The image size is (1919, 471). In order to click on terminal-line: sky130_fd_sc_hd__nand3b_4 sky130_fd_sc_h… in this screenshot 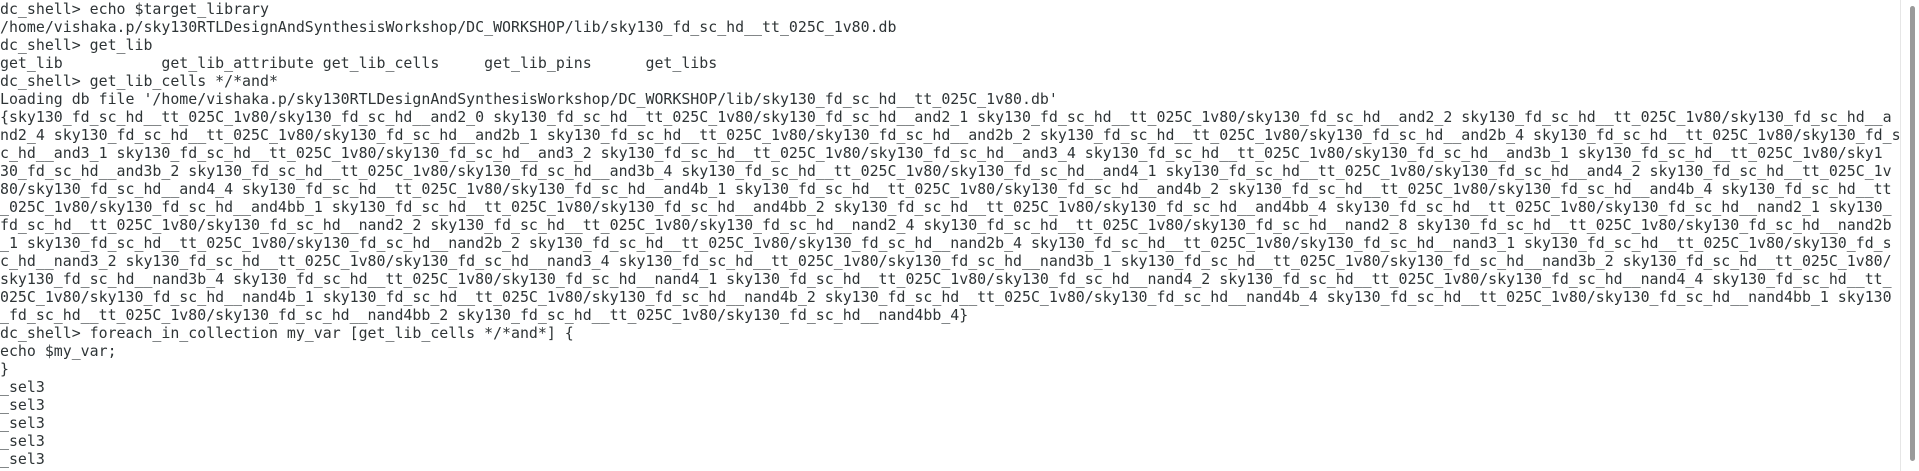, I will do `click(946, 279)`.